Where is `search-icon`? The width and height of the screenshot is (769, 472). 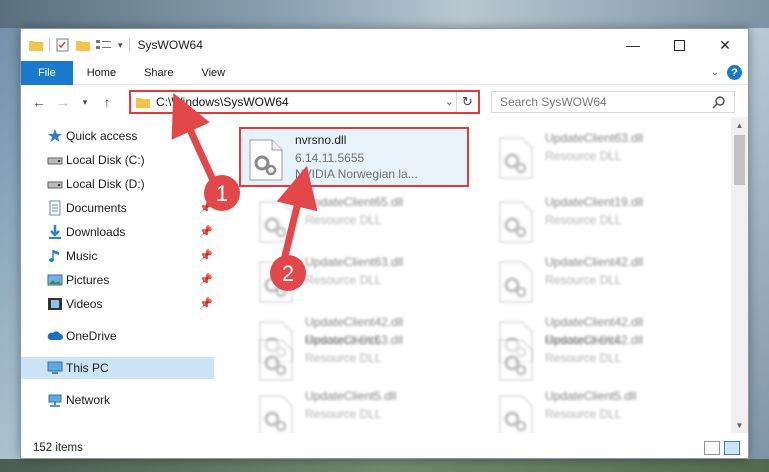
search-icon is located at coordinates (719, 102).